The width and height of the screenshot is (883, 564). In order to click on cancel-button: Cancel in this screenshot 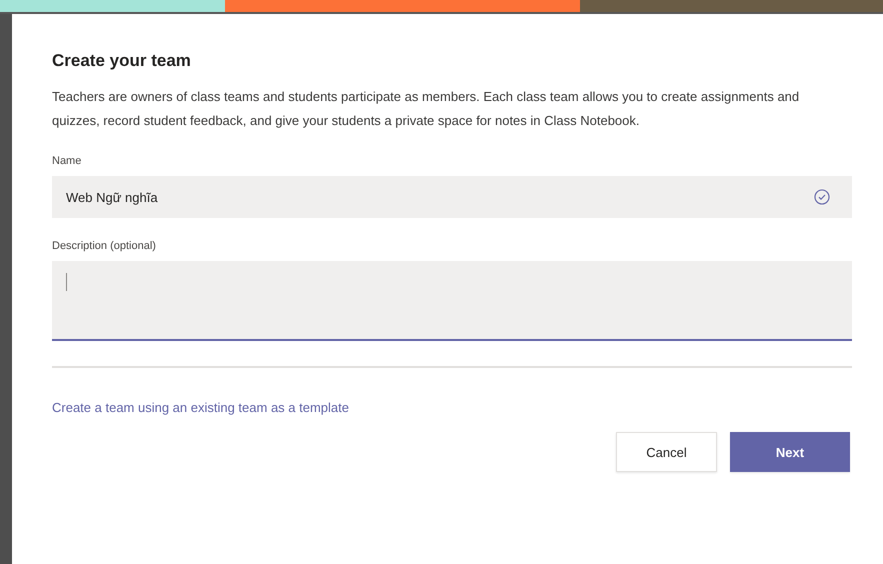, I will do `click(666, 452)`.